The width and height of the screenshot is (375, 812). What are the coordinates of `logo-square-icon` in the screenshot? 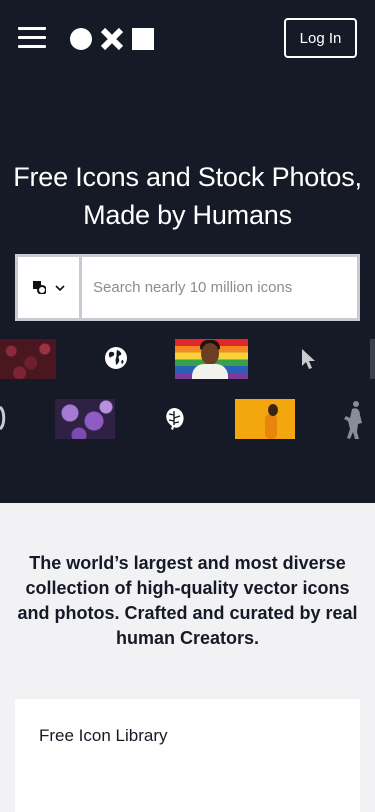 It's located at (143, 39).